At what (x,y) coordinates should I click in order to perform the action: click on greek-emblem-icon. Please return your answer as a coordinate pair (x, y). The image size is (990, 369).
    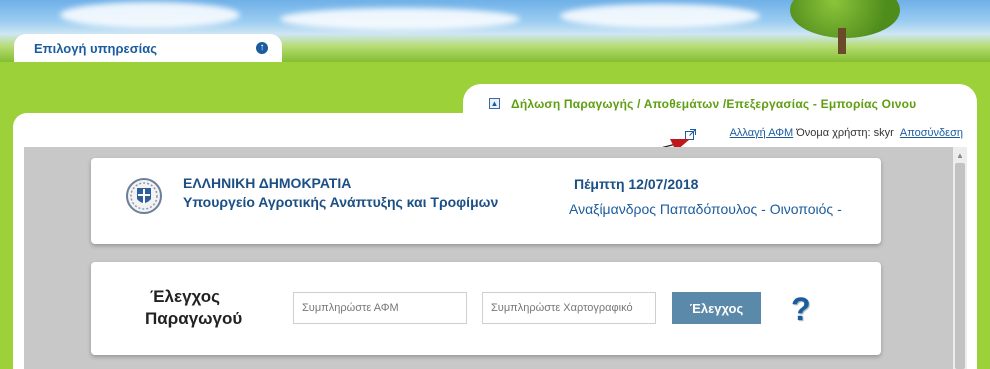
    Looking at the image, I should click on (144, 196).